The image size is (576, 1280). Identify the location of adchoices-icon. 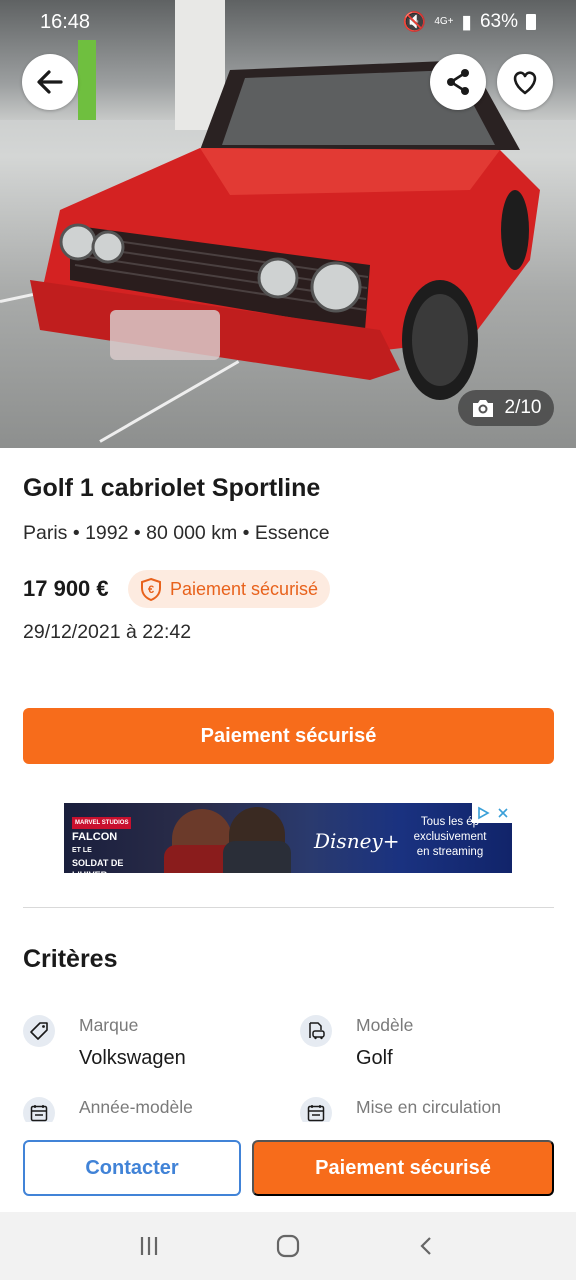
(483, 813).